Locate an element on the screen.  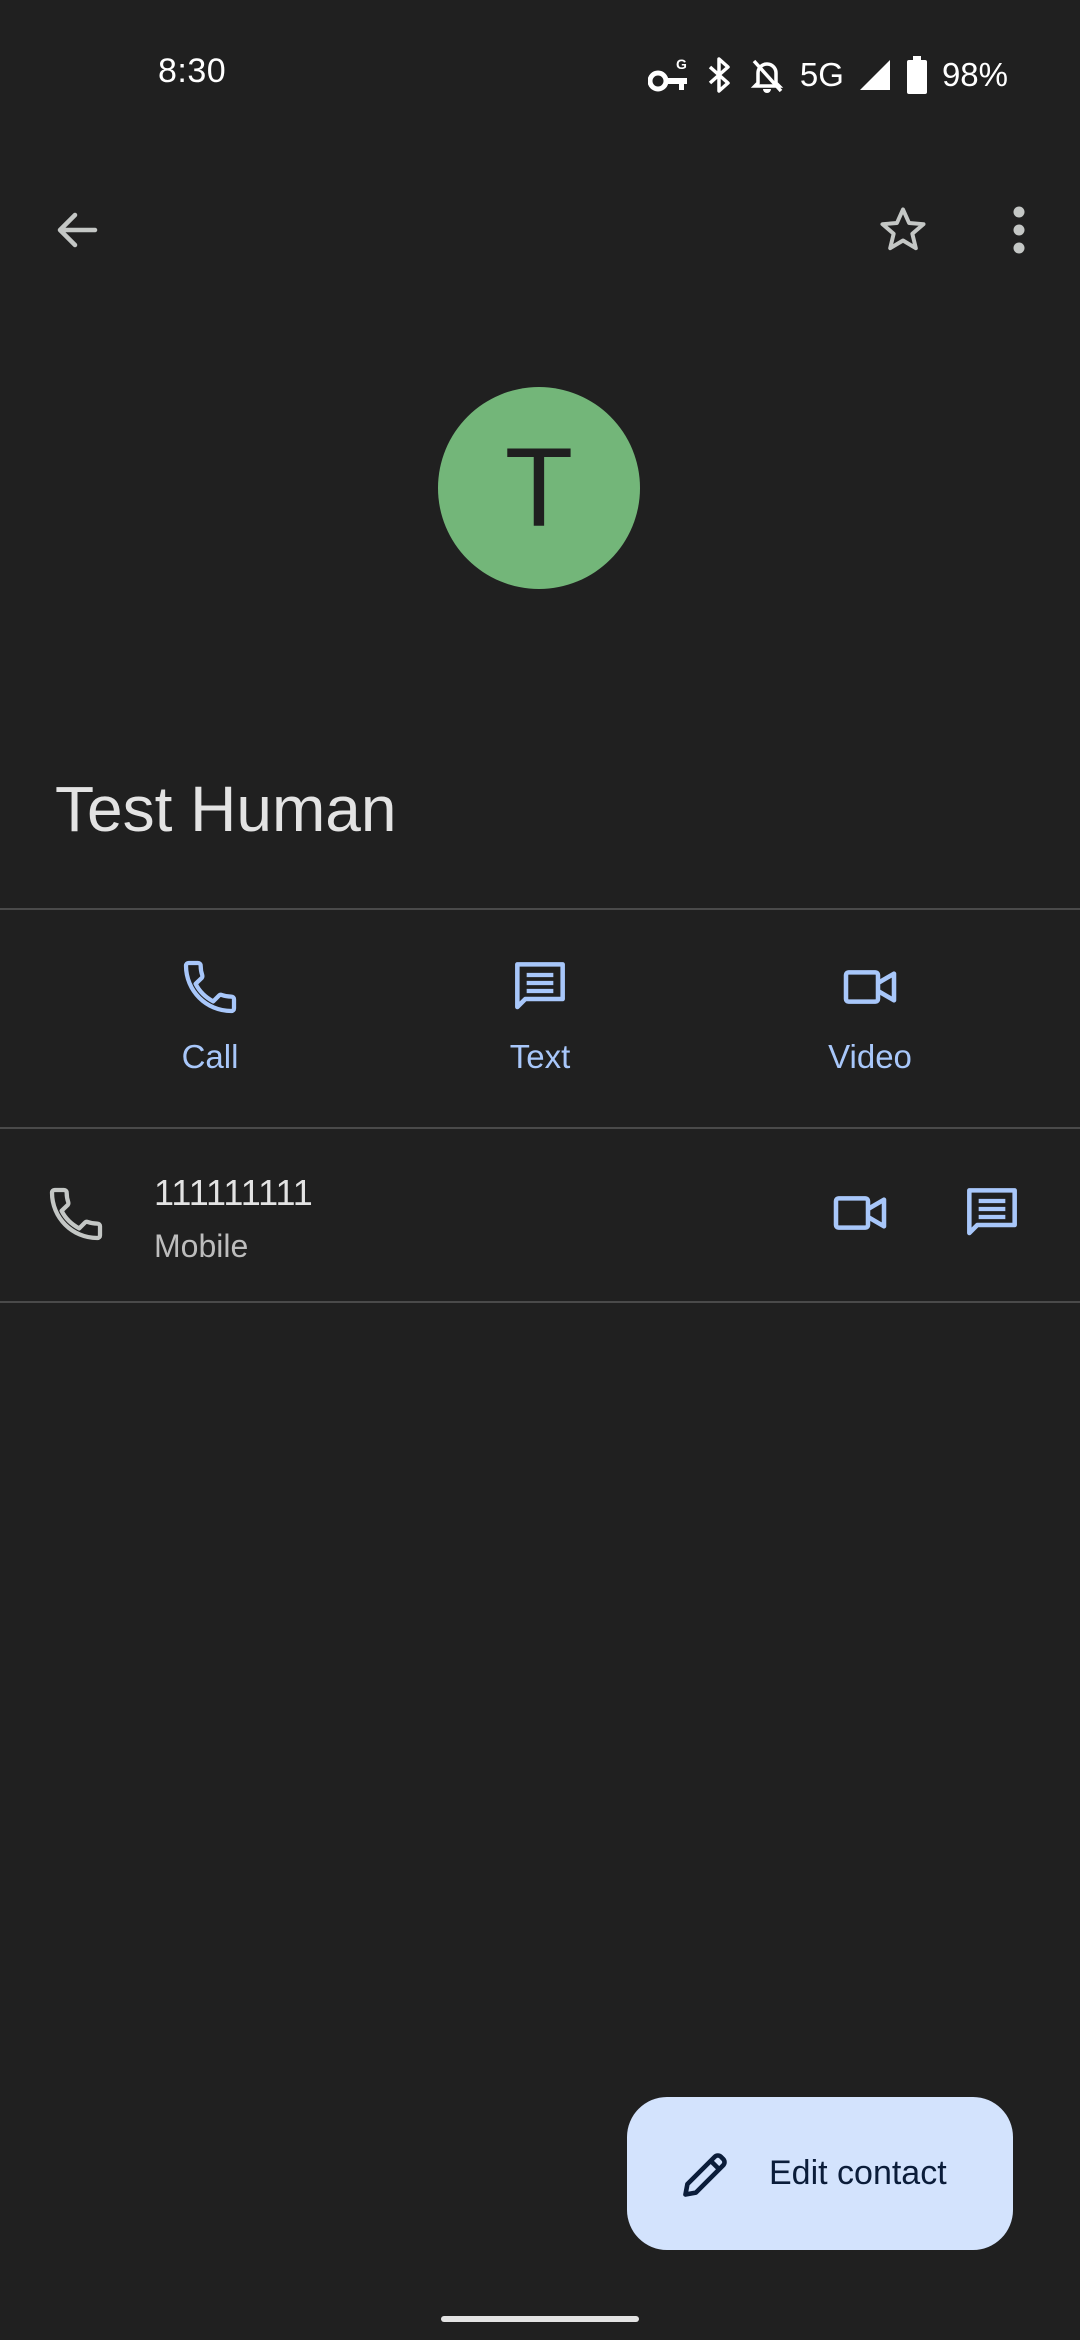
avatar-initial: T is located at coordinates (539, 487).